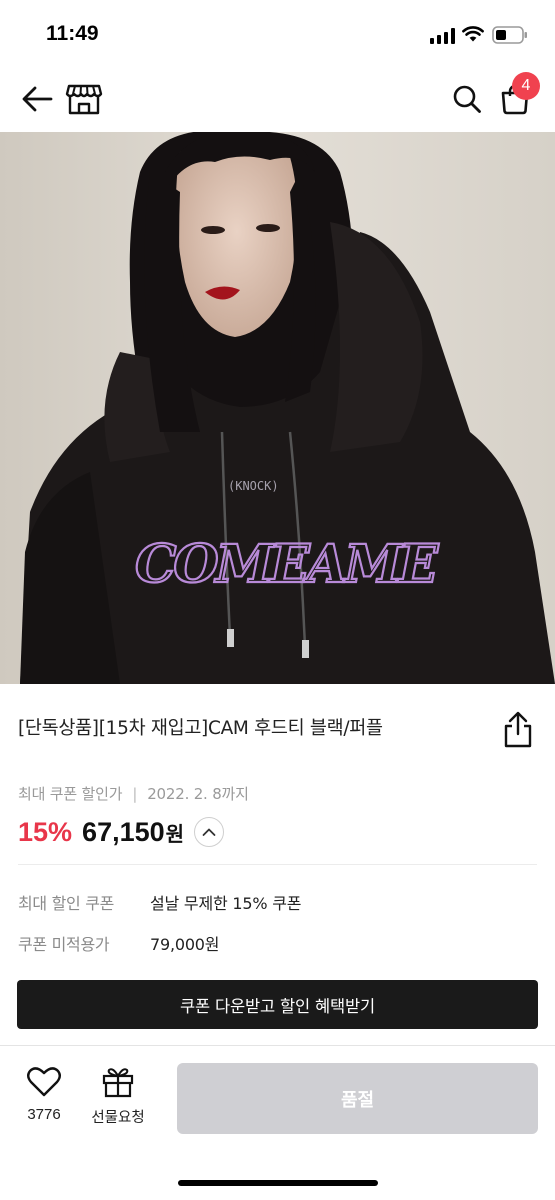 The height and width of the screenshot is (1200, 555). I want to click on status-bar: 11:49, so click(277, 33).